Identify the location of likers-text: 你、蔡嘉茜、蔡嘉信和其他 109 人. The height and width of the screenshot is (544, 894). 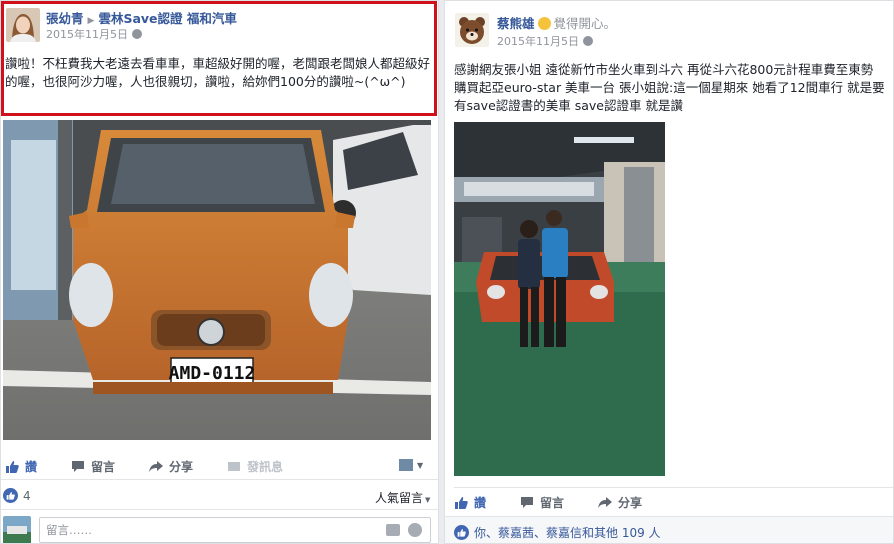
(567, 533).